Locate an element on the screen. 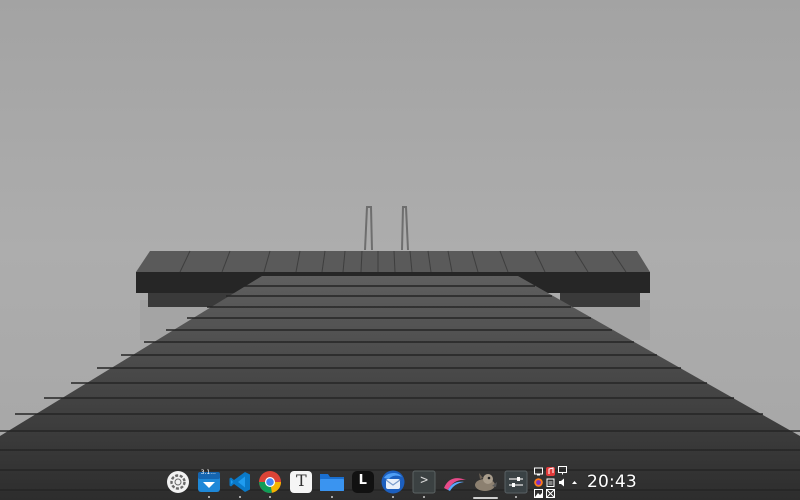  vscode-button is located at coordinates (239, 482).